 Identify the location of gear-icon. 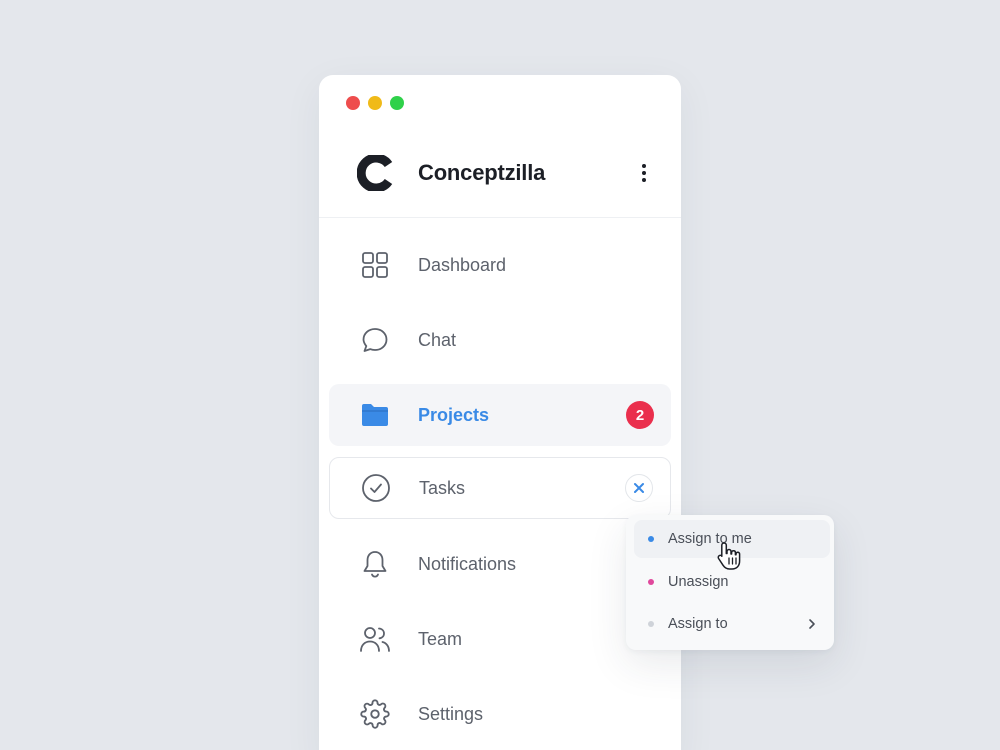
(375, 714).